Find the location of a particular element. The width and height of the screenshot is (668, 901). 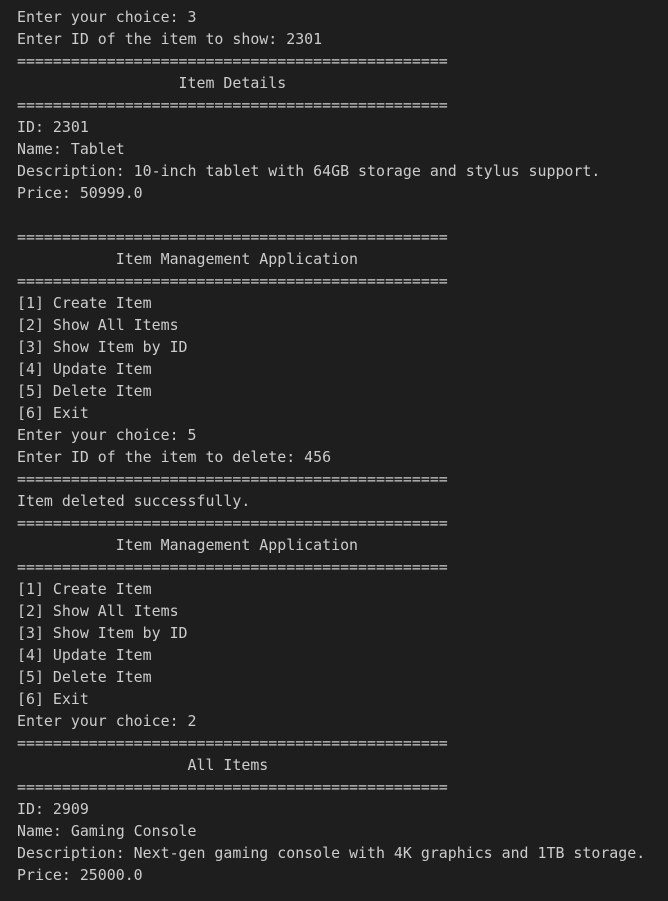

terminal-line: ID: 2301 is located at coordinates (53, 127).